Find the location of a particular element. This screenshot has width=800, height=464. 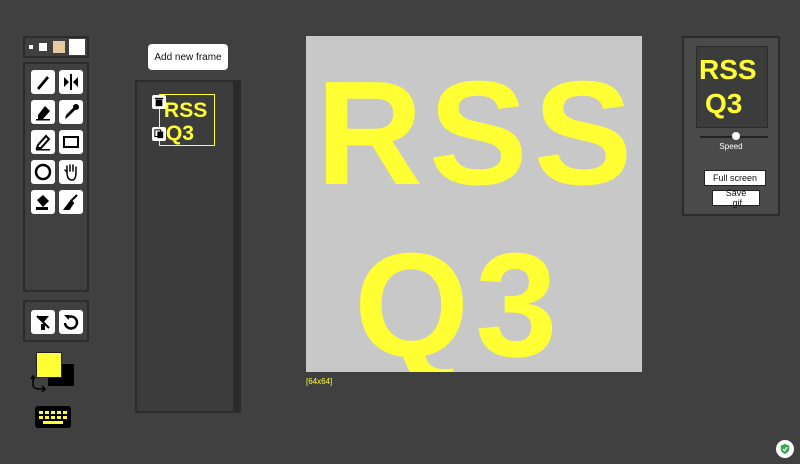

undo-button is located at coordinates (71, 322).